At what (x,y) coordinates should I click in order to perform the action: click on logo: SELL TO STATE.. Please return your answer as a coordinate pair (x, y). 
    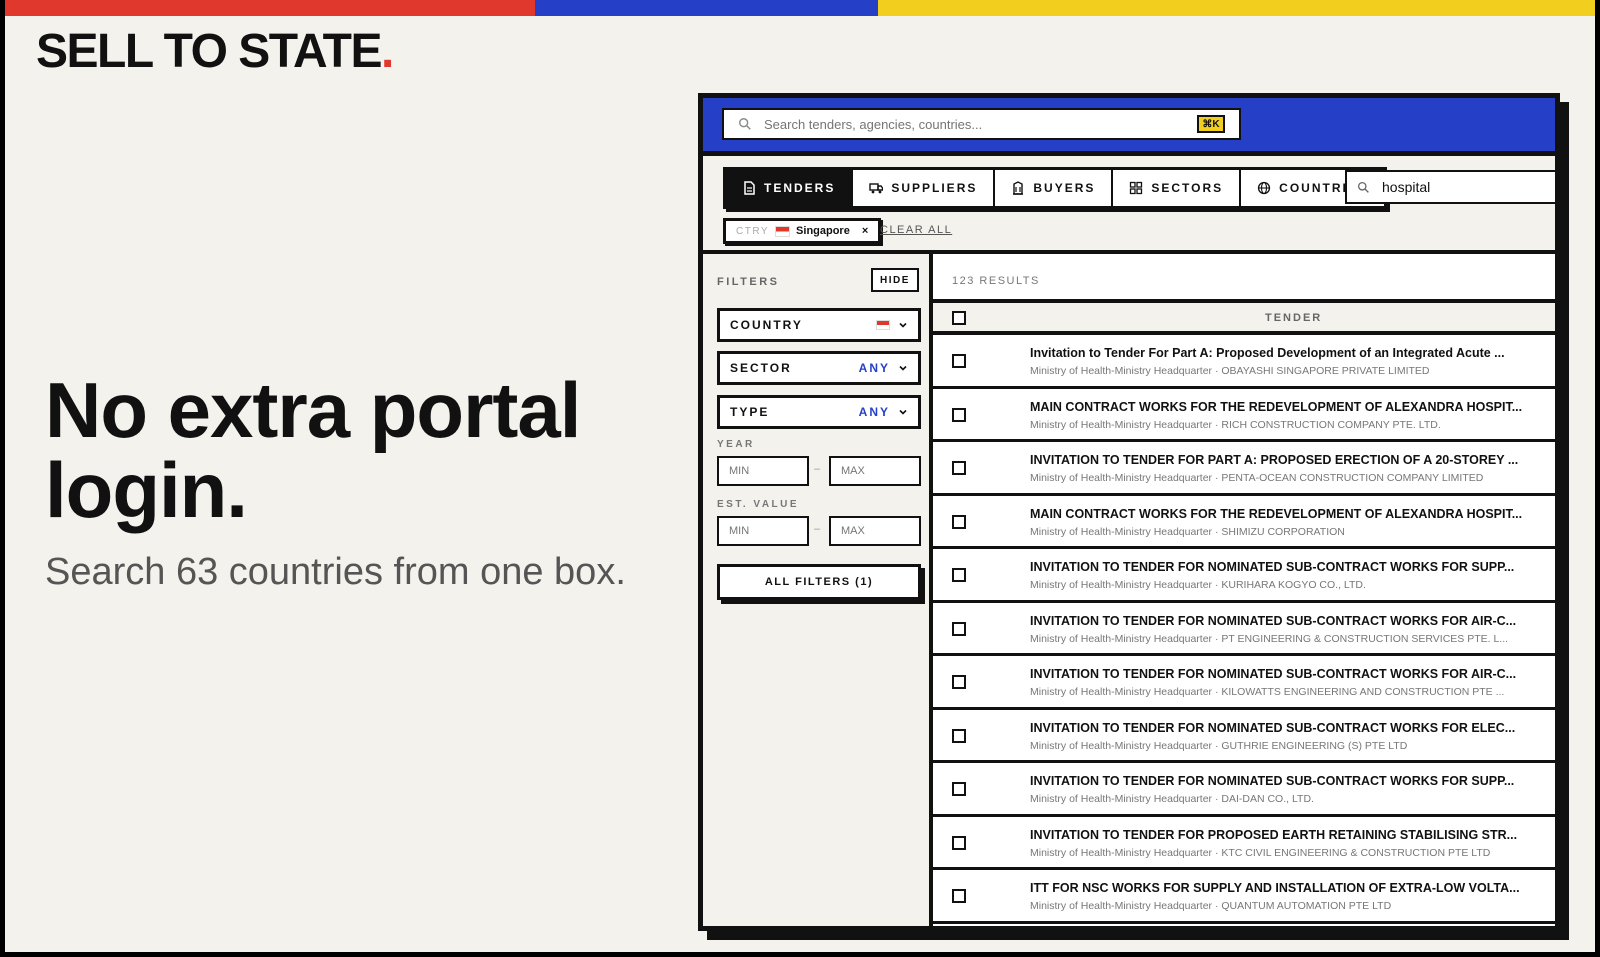
    Looking at the image, I should click on (215, 51).